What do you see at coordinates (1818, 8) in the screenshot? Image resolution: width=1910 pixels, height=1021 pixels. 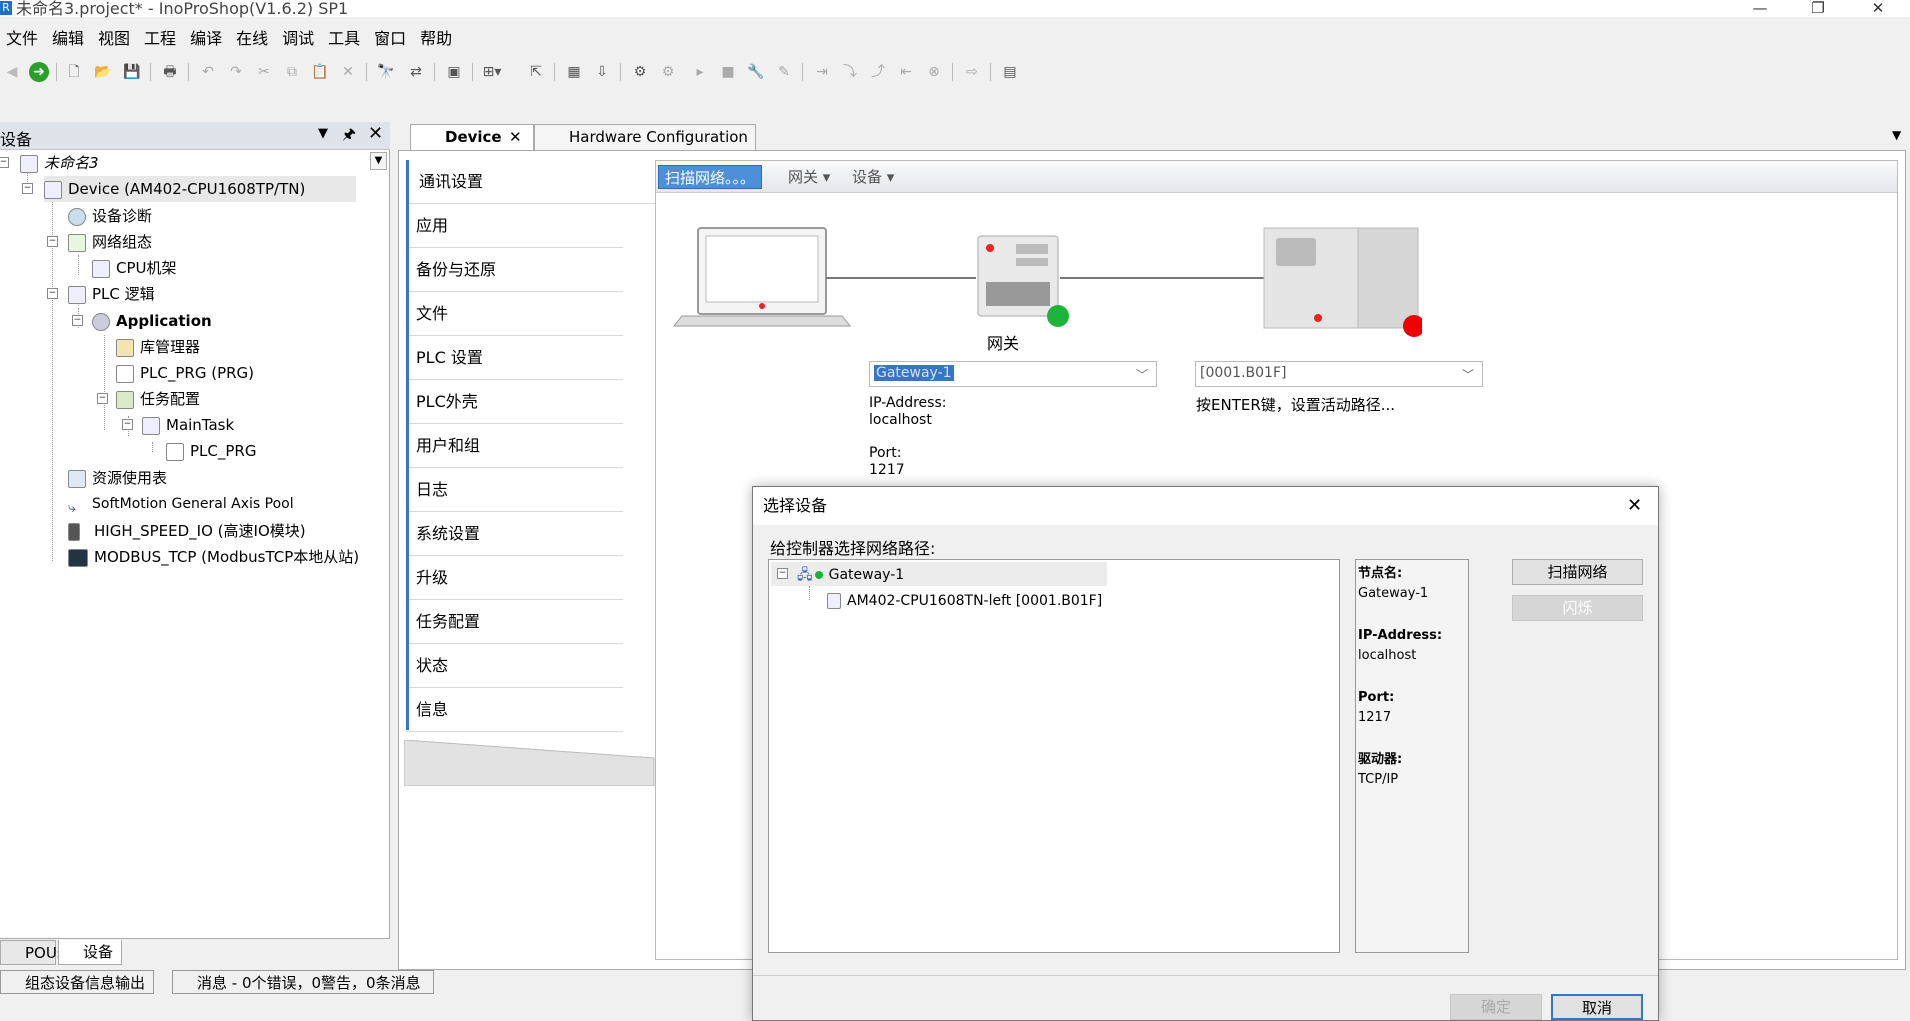 I see `restore-button: ❐` at bounding box center [1818, 8].